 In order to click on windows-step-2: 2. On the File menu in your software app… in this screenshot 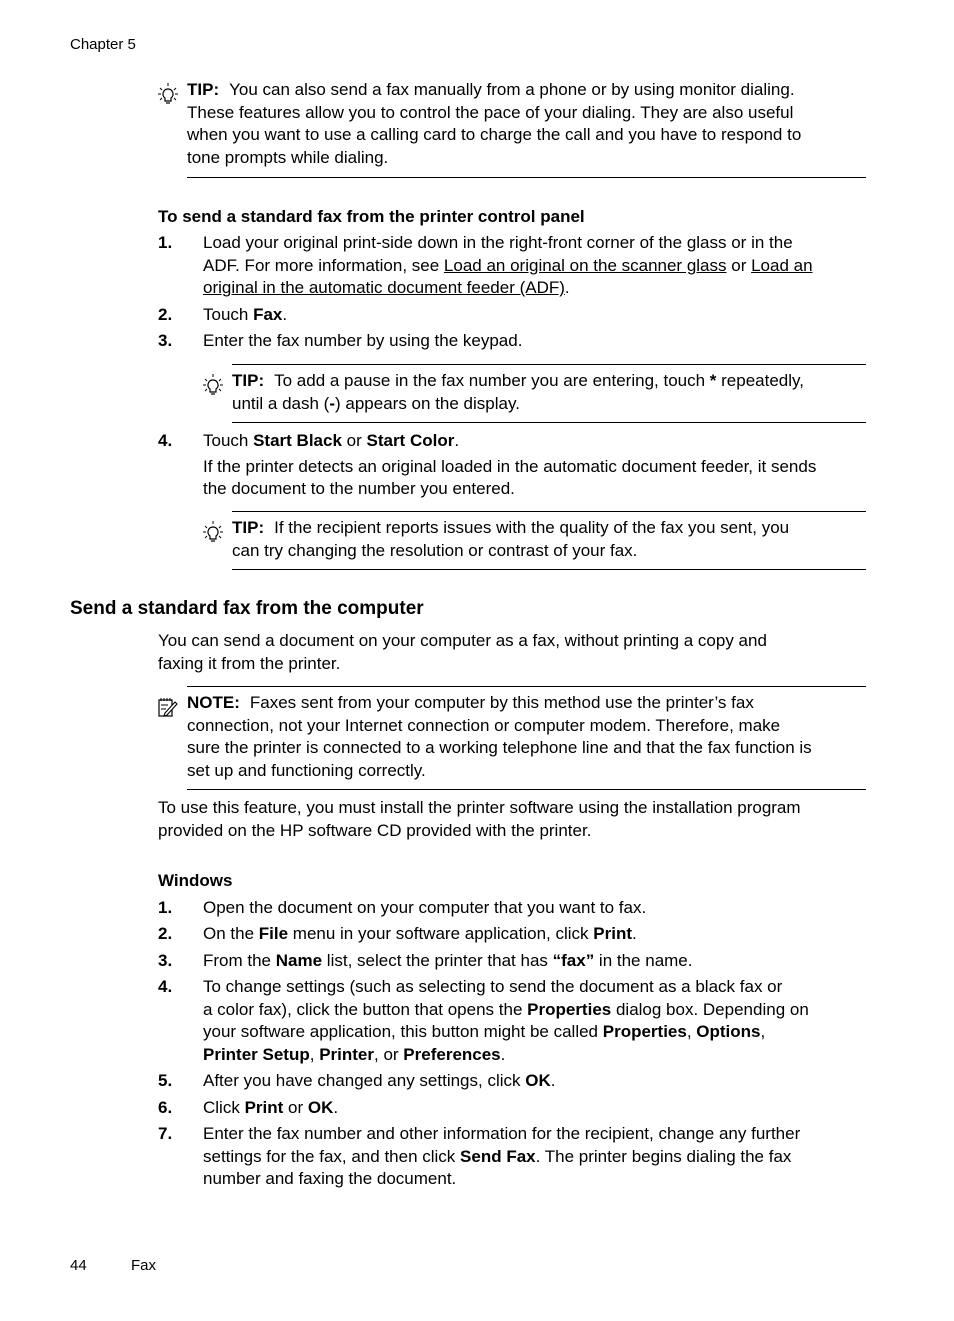, I will do `click(397, 933)`.